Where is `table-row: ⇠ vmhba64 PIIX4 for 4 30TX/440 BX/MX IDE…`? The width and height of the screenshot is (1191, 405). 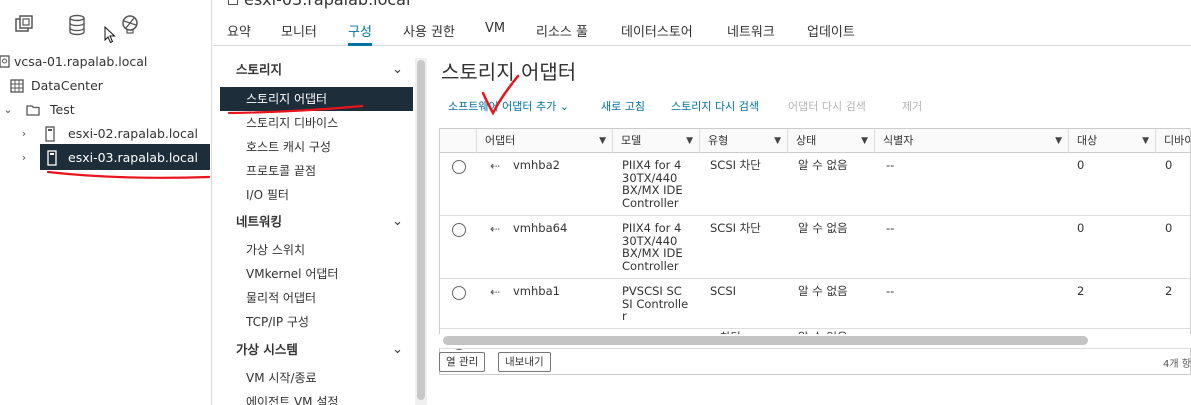 table-row: ⇠ vmhba64 PIIX4 for 4 30TX/440 BX/MX IDE… is located at coordinates (815, 247).